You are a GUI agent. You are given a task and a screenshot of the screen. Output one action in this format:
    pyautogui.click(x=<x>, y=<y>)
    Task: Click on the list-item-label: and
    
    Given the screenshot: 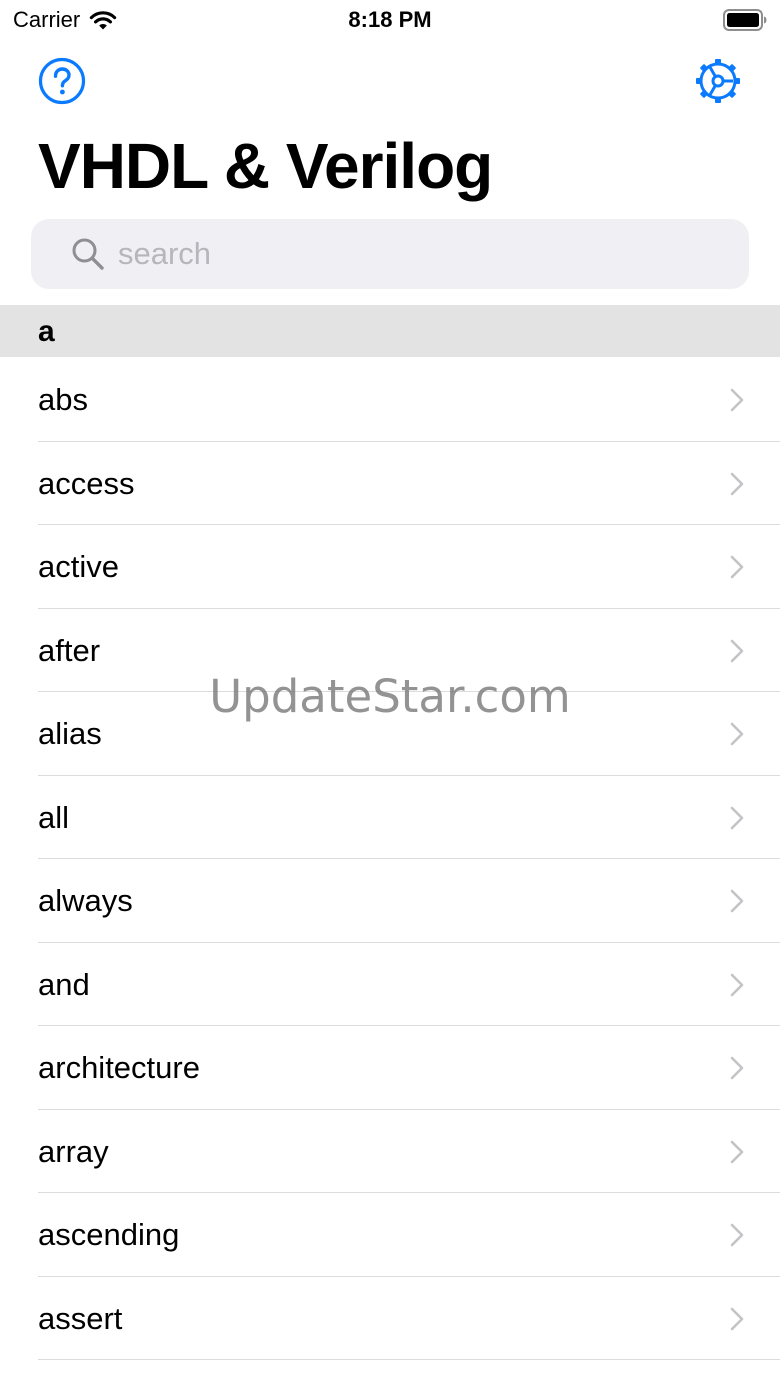 What is the action you would take?
    pyautogui.click(x=64, y=984)
    